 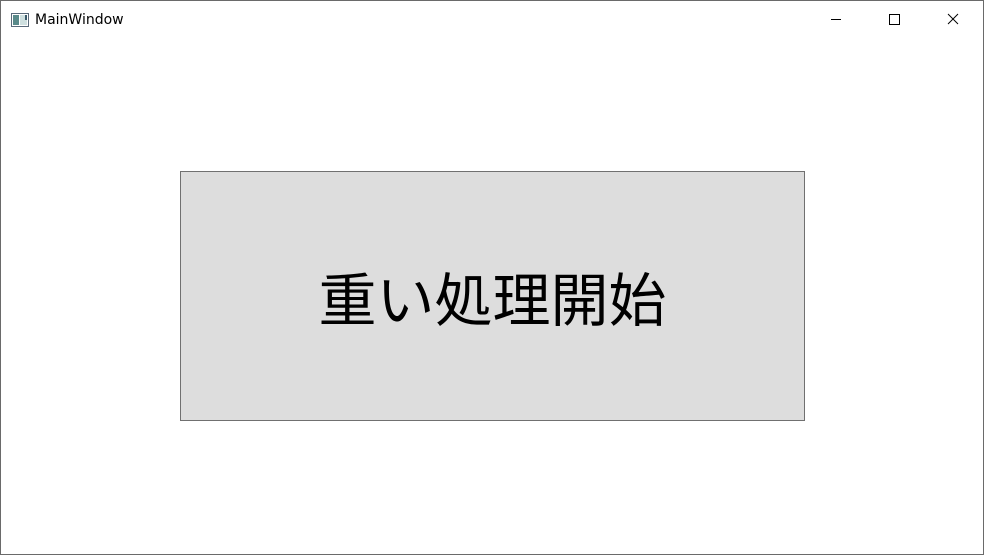 What do you see at coordinates (492, 301) in the screenshot?
I see `start-heavy-process-label: 重い処理開始` at bounding box center [492, 301].